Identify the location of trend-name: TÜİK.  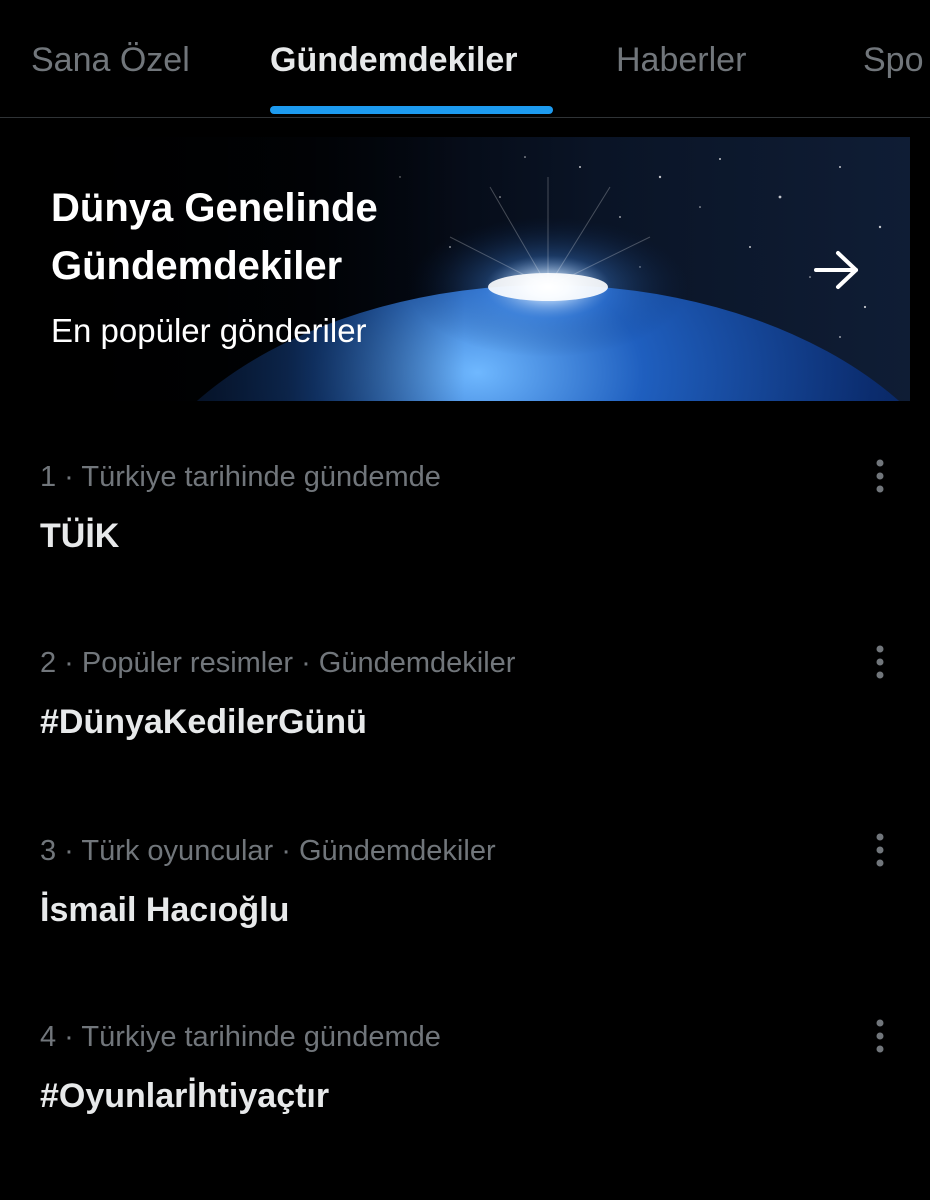
(80, 536).